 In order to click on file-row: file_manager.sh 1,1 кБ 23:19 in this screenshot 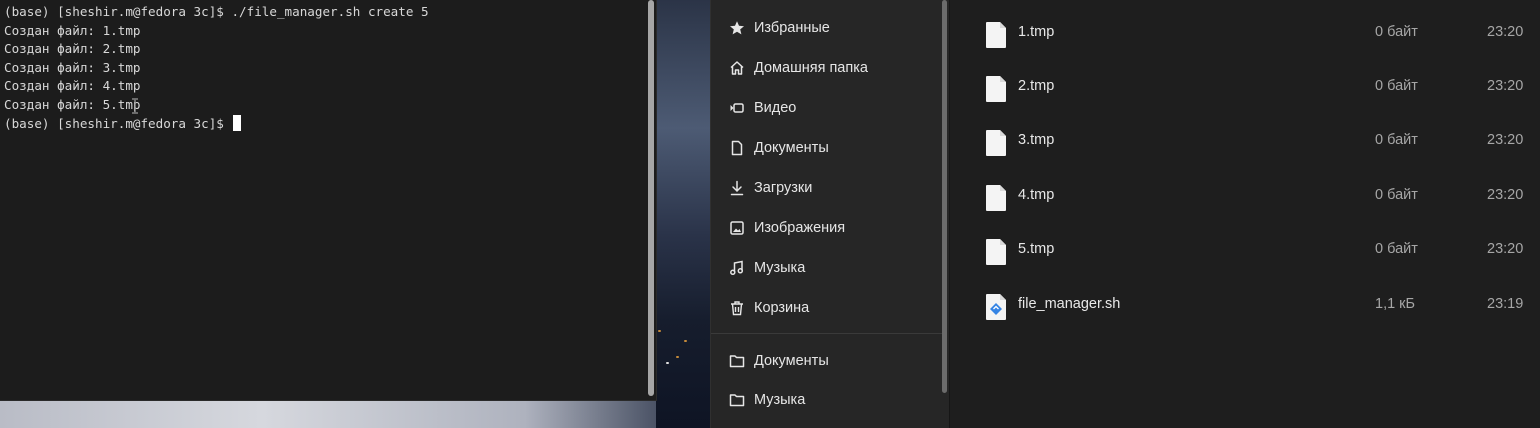, I will do `click(1245, 306)`.